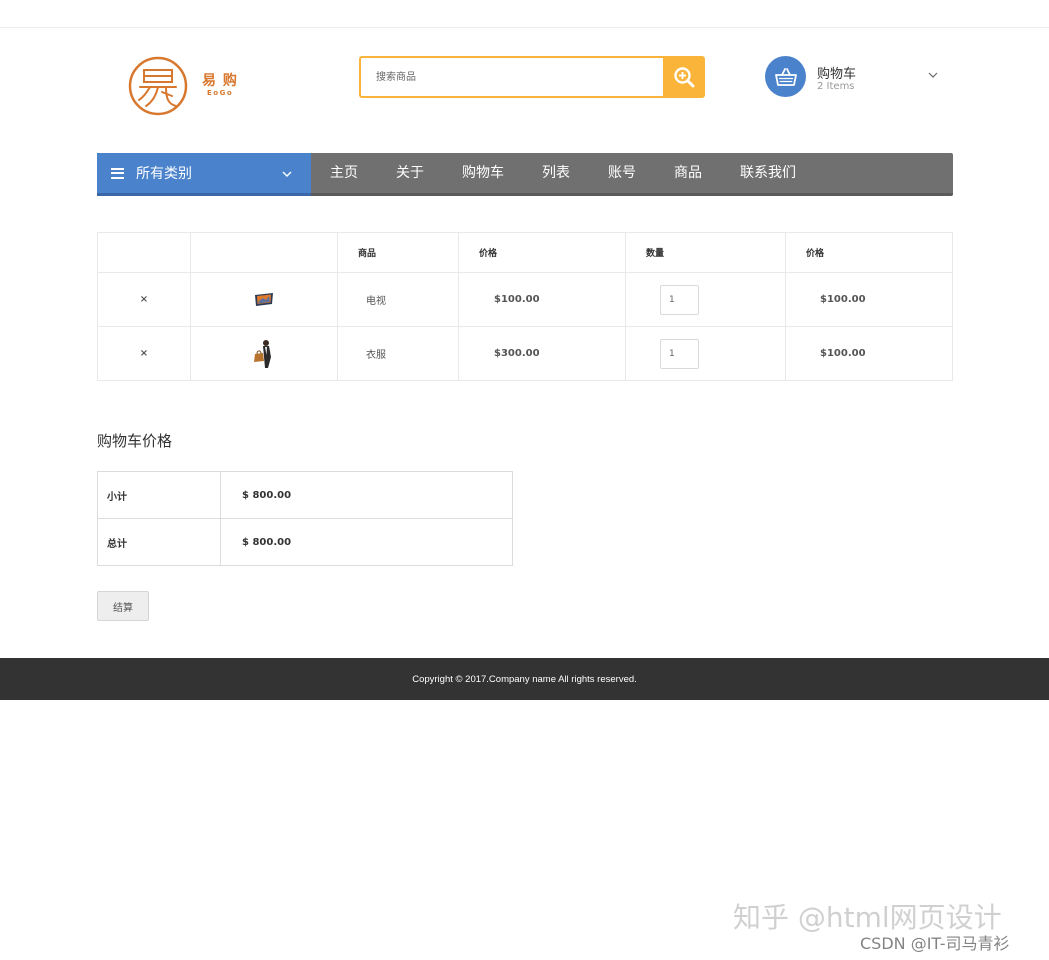 The image size is (1049, 960). I want to click on subtotal-label: 小计, so click(159, 495).